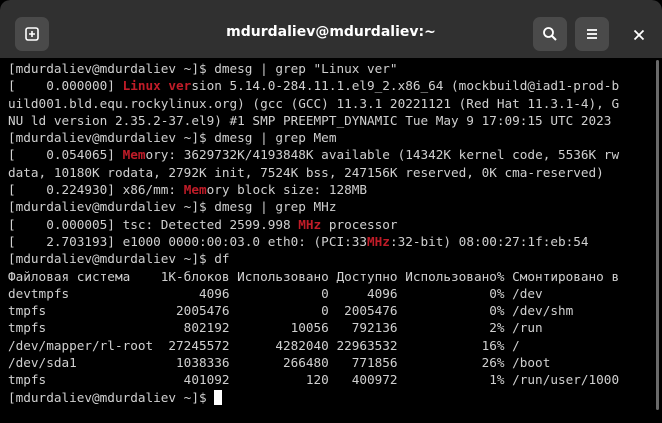 The image size is (662, 423). Describe the element at coordinates (287, 190) in the screenshot. I see `terminal-text: ory block size: 128MB` at that location.